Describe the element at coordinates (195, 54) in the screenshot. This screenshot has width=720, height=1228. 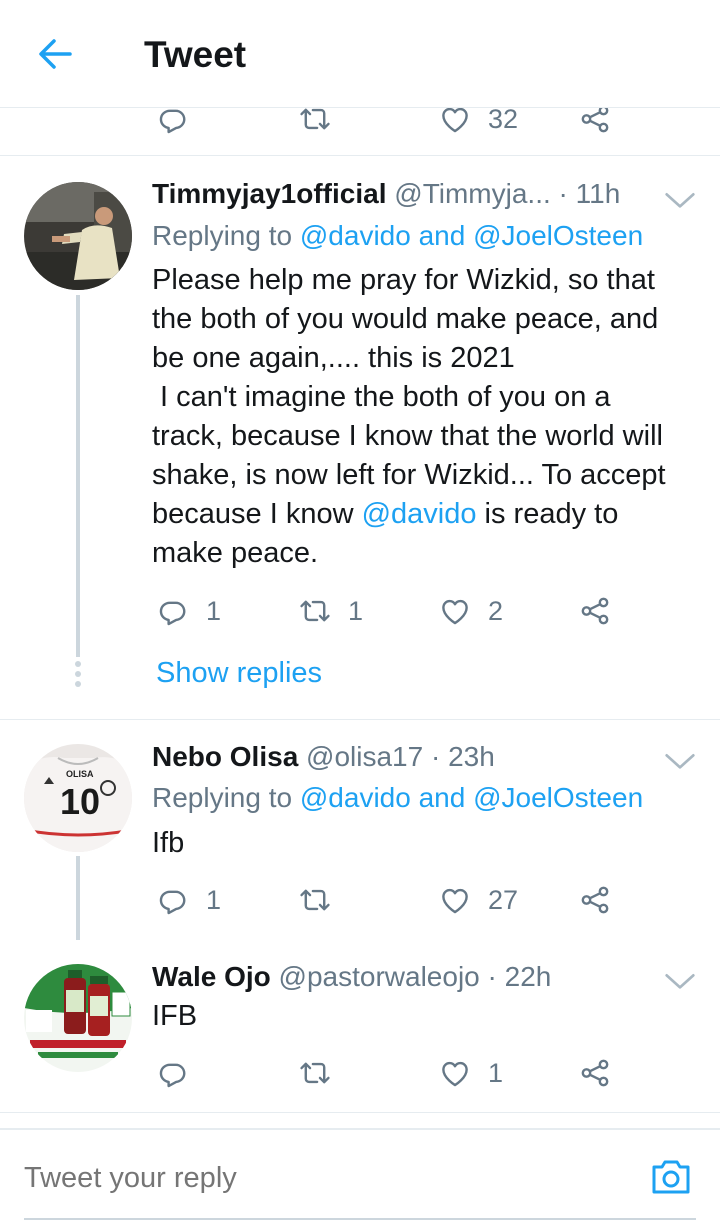
I see `page-title: Tweet` at that location.